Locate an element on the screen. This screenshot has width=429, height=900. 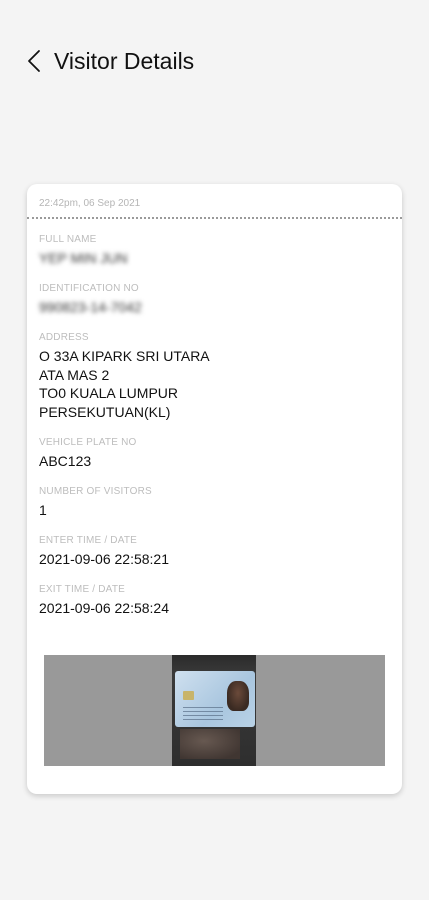
field-enter-time: ENTER TIME / DATE 2021-09-06 22:58:21 is located at coordinates (104, 552).